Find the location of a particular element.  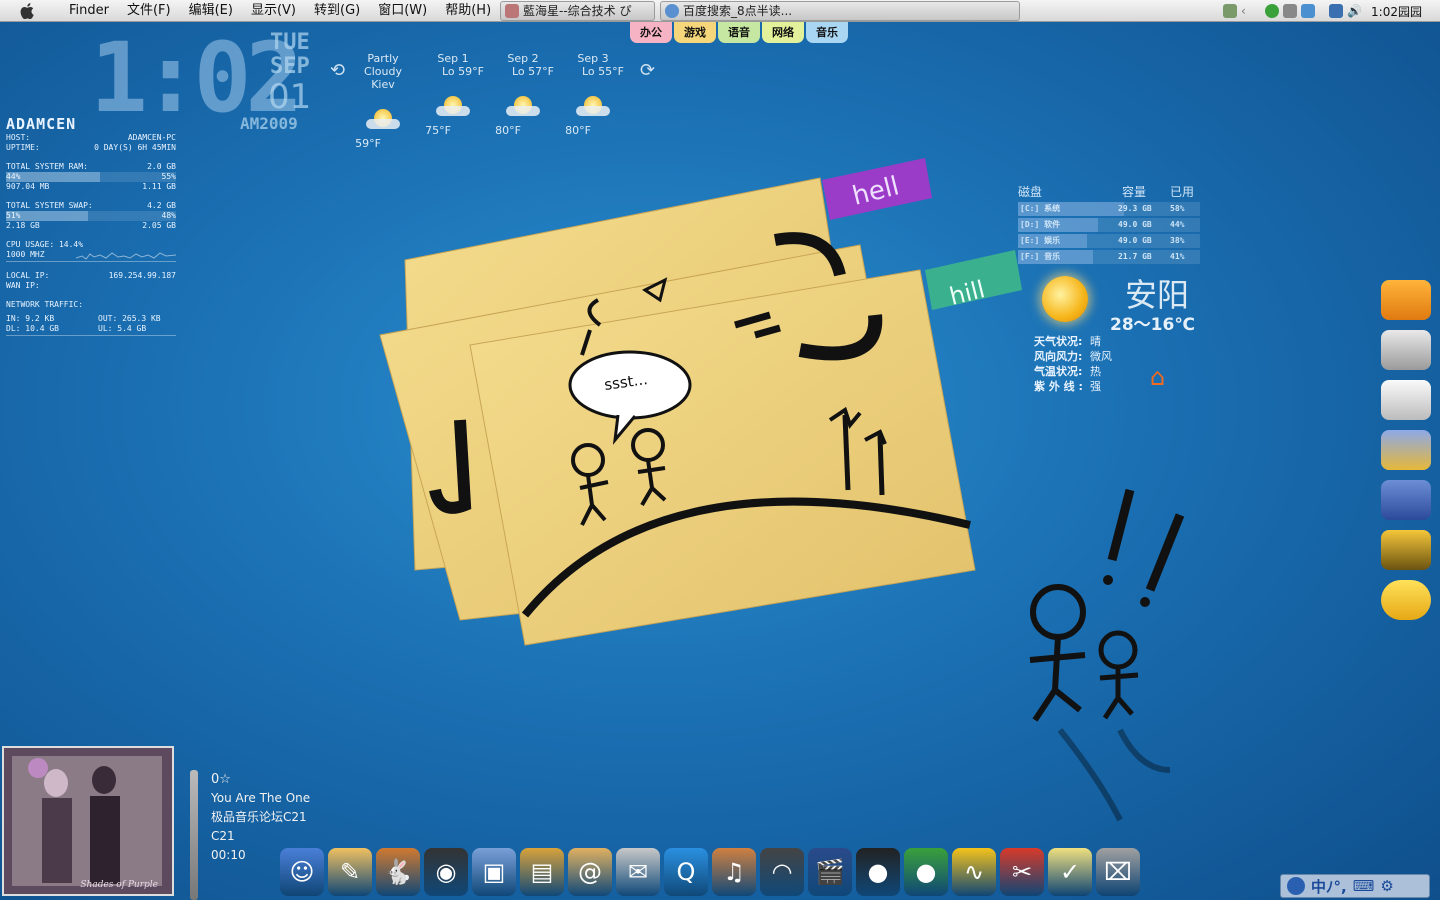

album-cover: Shades of Purple is located at coordinates (88, 821).